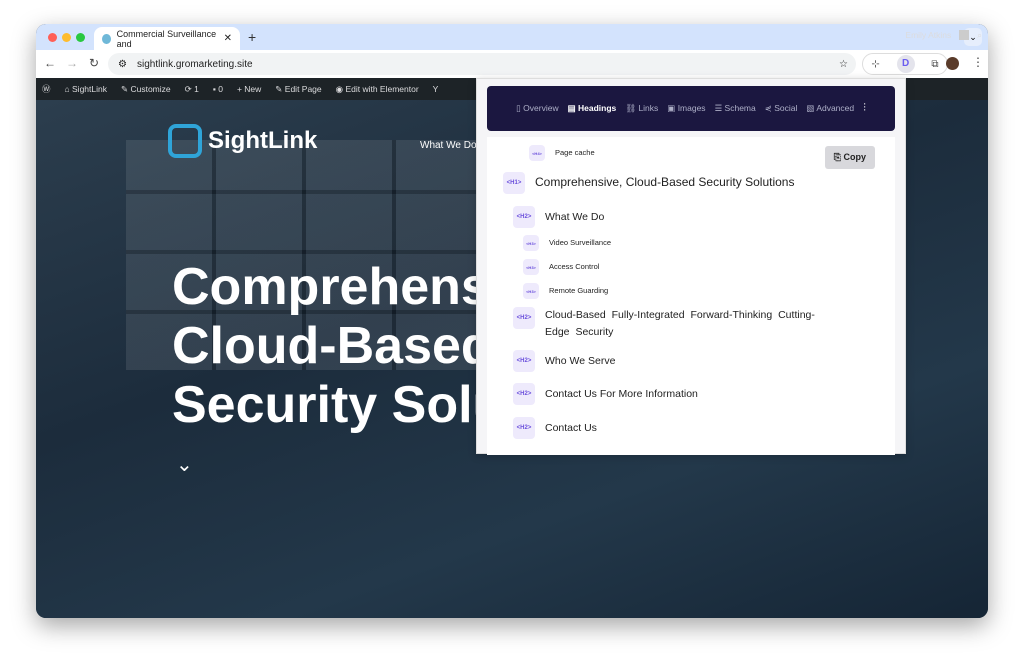 The height and width of the screenshot is (666, 1024). I want to click on site-logo: SightLink, so click(242, 141).